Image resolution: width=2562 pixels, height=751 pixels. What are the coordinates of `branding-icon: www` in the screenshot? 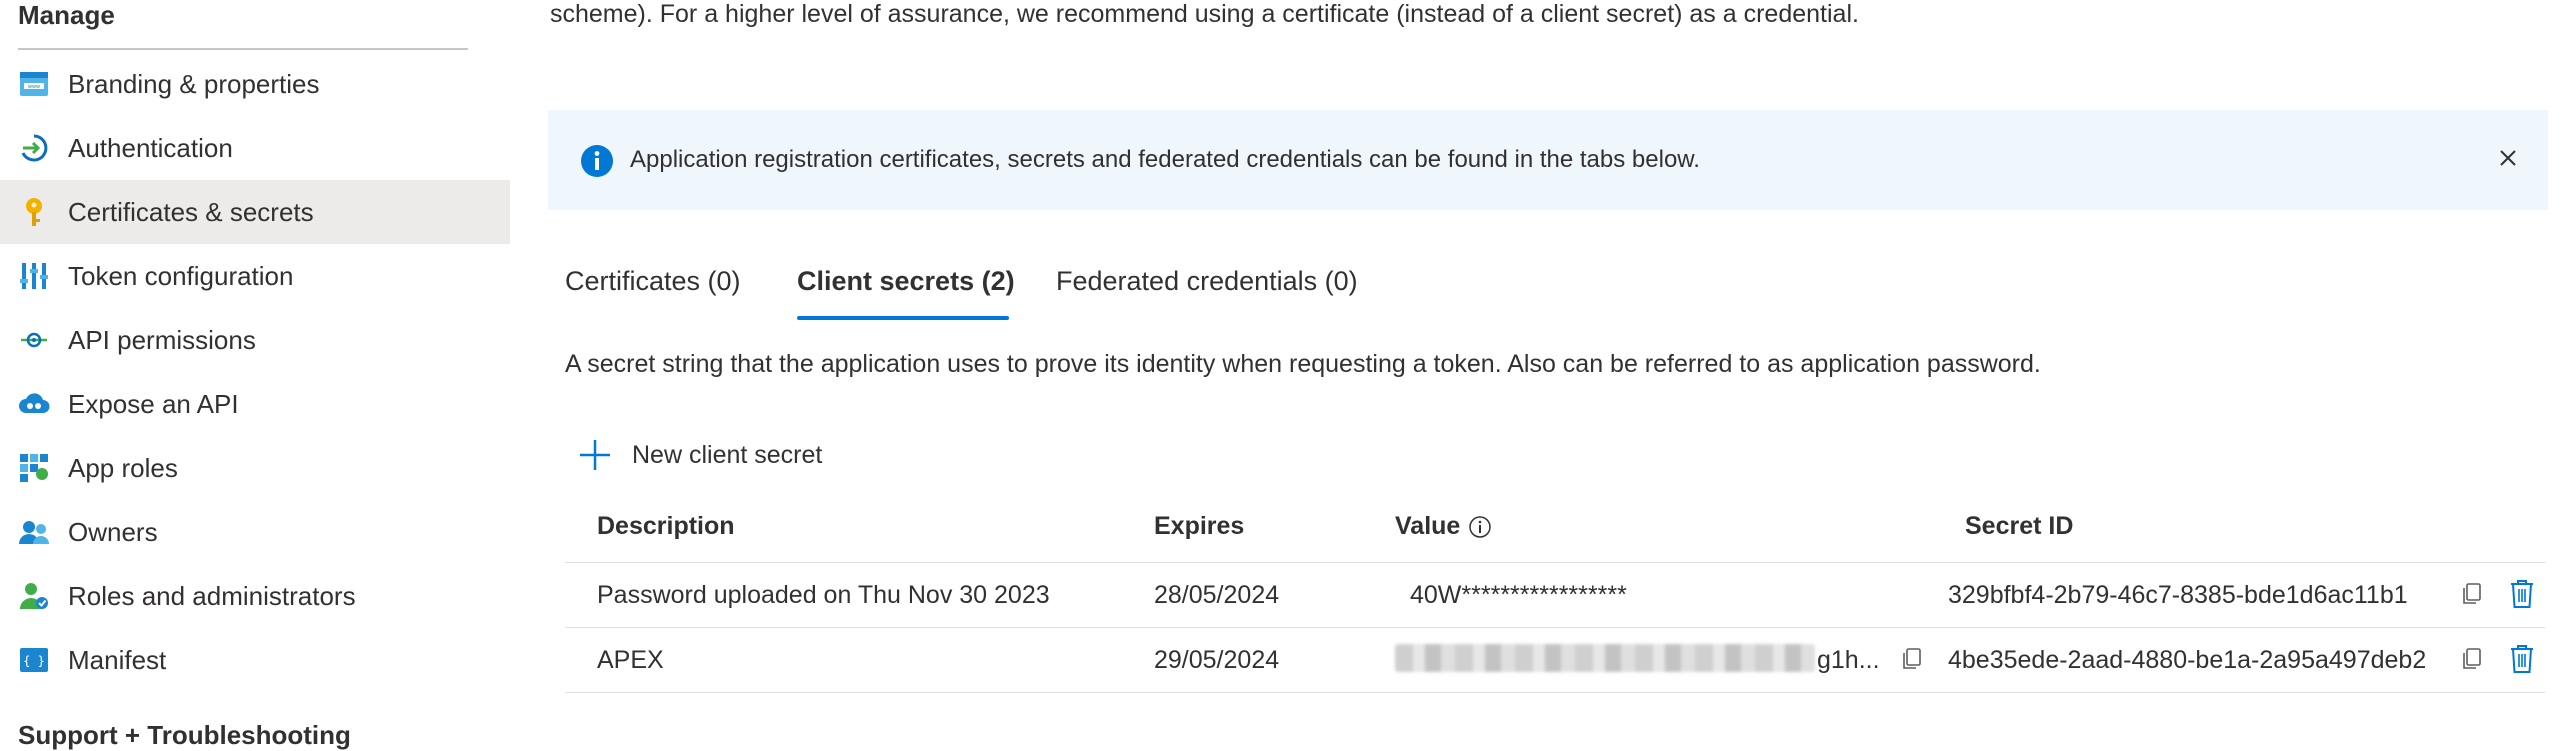 It's located at (34, 84).